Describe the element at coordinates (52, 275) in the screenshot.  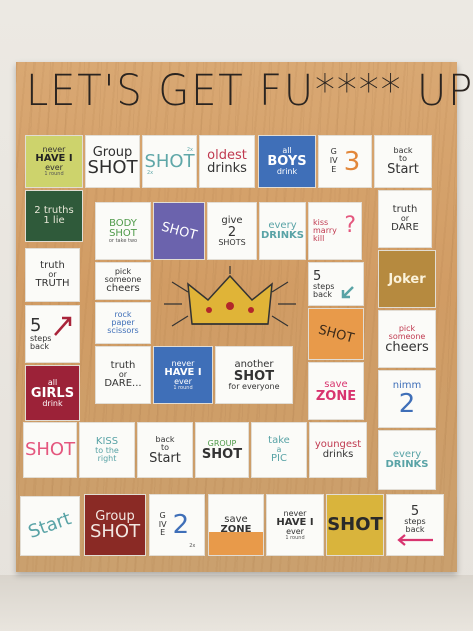
I see `tile-truth-or-truth: truth or TRUTH` at that location.